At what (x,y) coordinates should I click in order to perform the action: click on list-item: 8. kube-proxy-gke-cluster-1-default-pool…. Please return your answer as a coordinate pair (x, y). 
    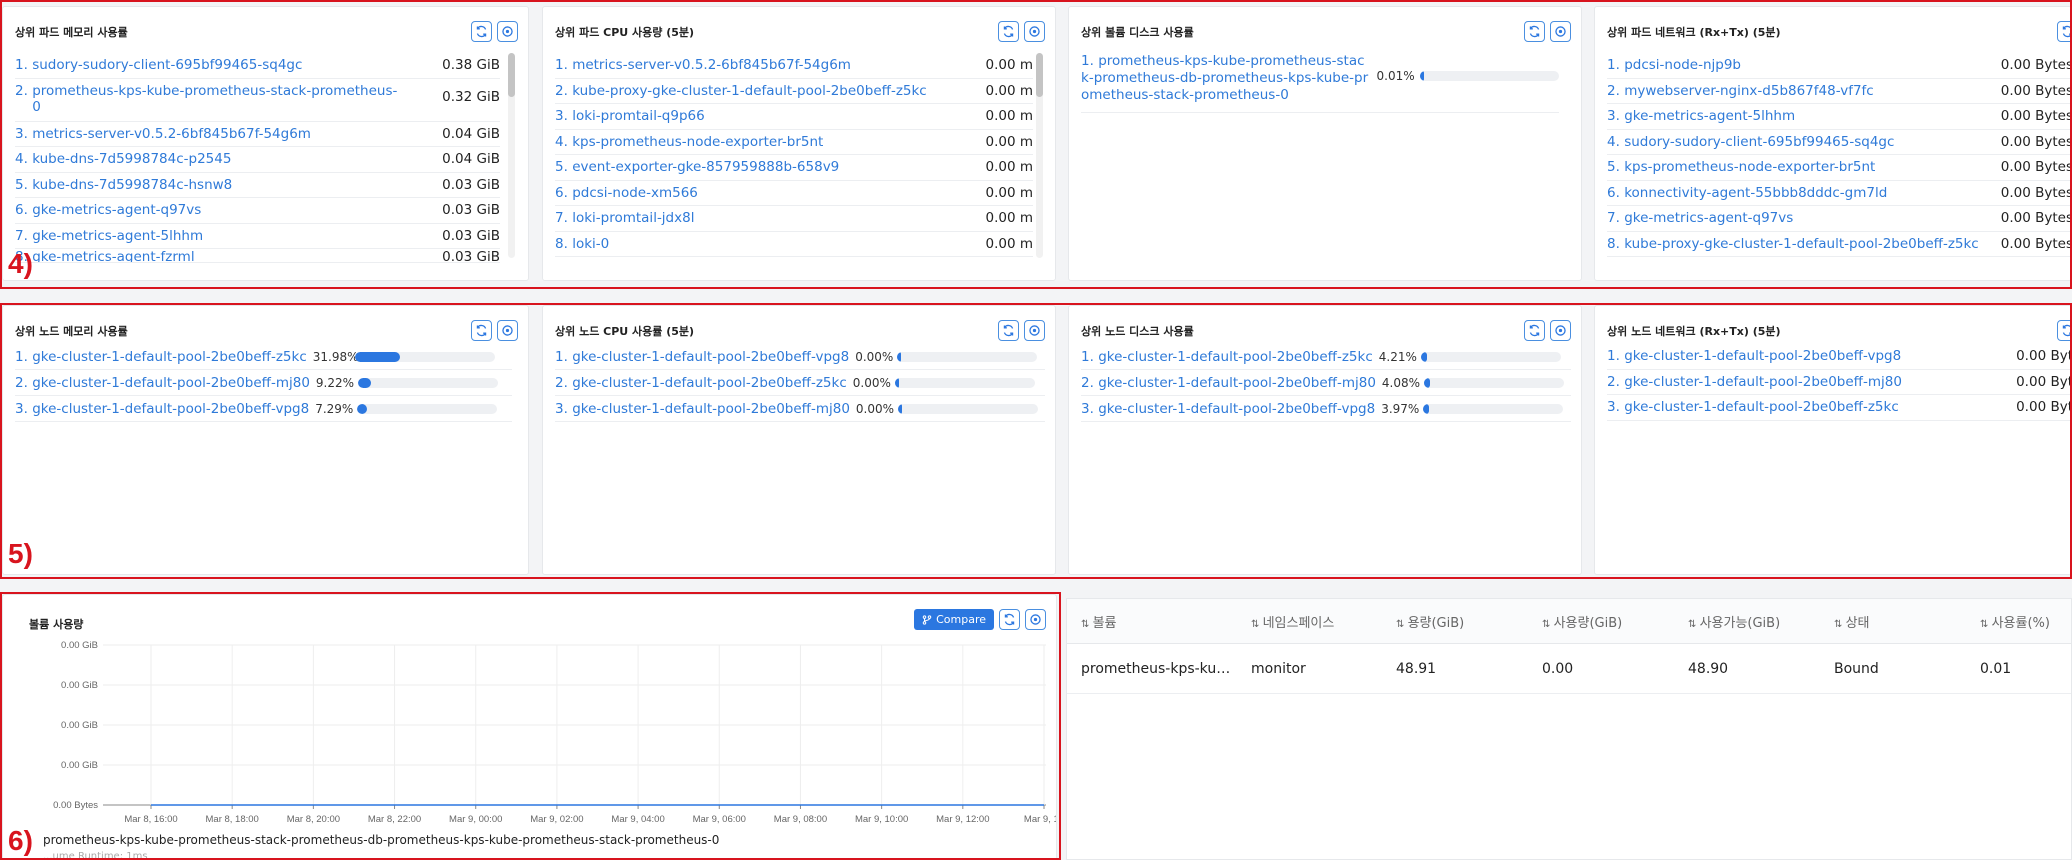
    Looking at the image, I should click on (1839, 244).